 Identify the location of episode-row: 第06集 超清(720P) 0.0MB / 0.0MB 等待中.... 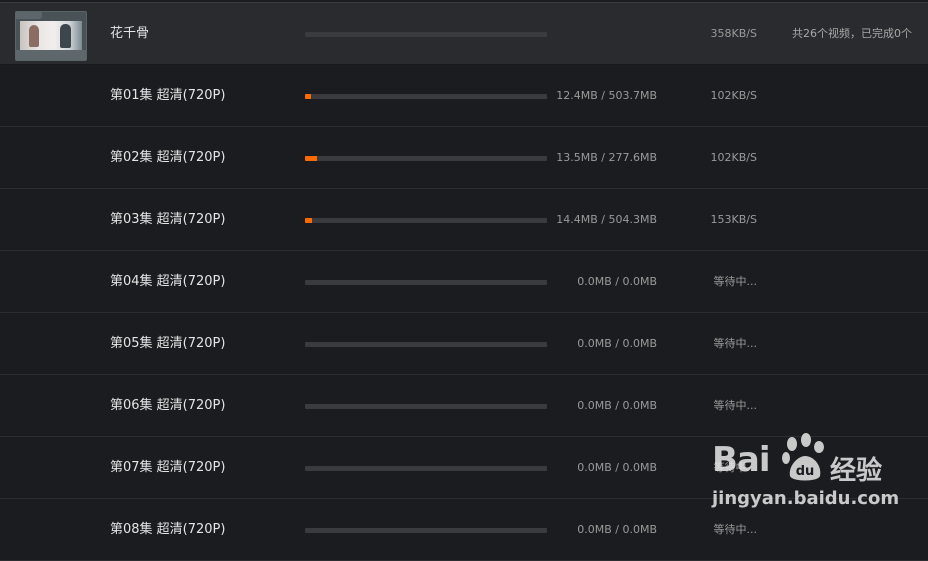
(464, 406).